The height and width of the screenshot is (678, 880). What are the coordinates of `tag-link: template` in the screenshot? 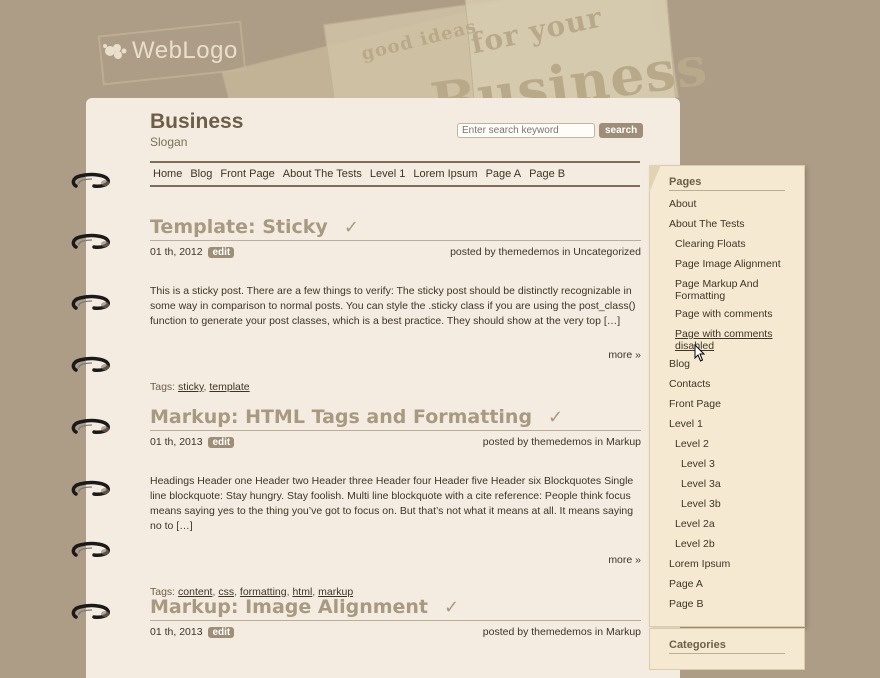 It's located at (229, 387).